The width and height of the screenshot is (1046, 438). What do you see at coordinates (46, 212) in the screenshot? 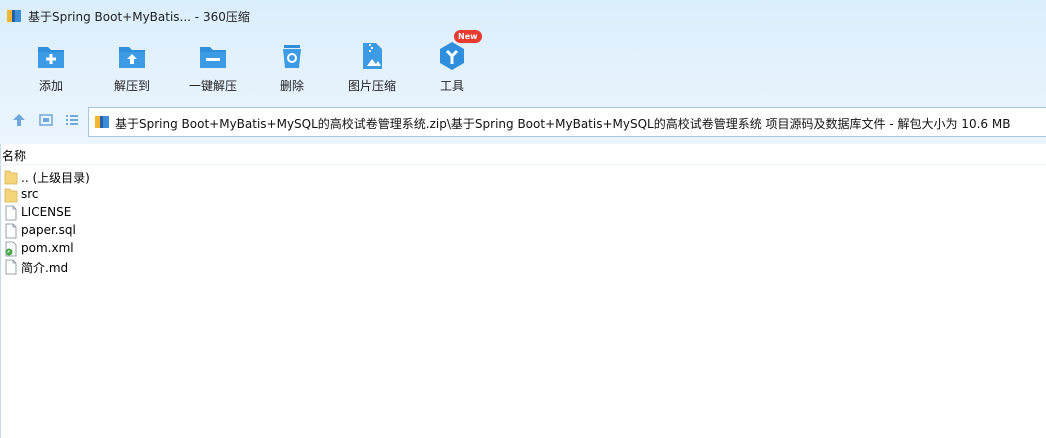
I see `file-name: LICENSE` at bounding box center [46, 212].